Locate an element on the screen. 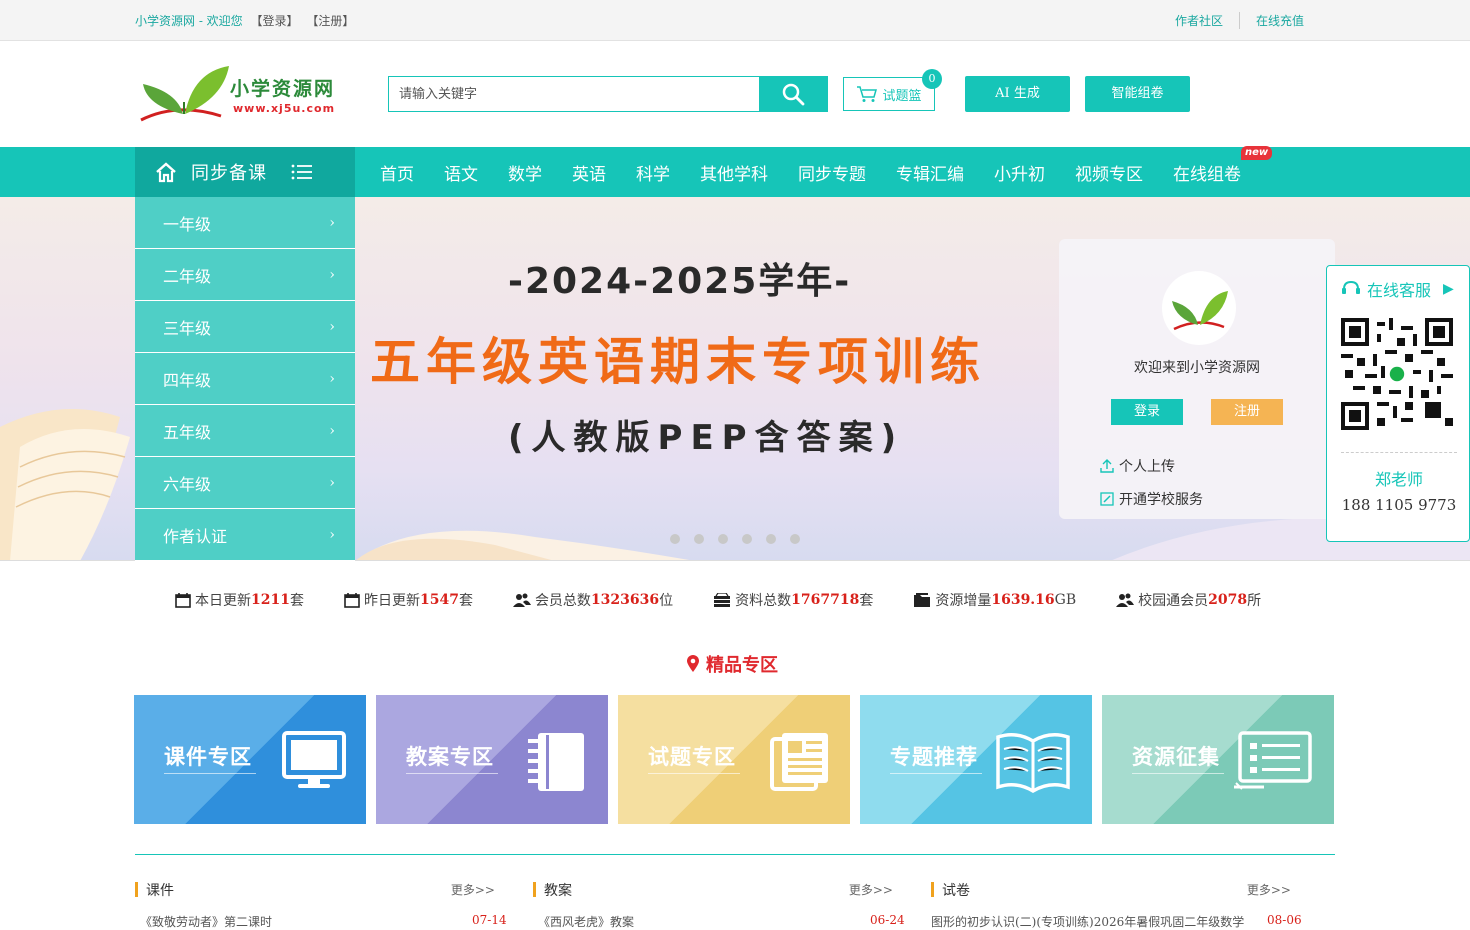  search-box is located at coordinates (608, 94).